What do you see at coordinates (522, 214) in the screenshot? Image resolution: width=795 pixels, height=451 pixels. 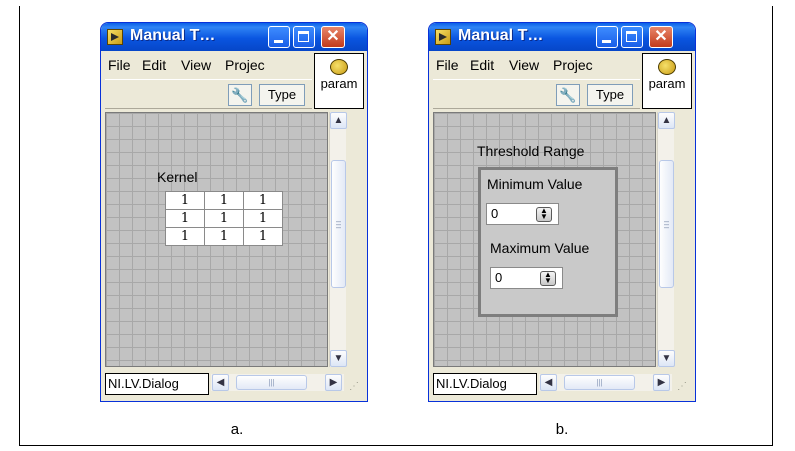 I see `minimum-value-field: 0 ▲ ▼` at bounding box center [522, 214].